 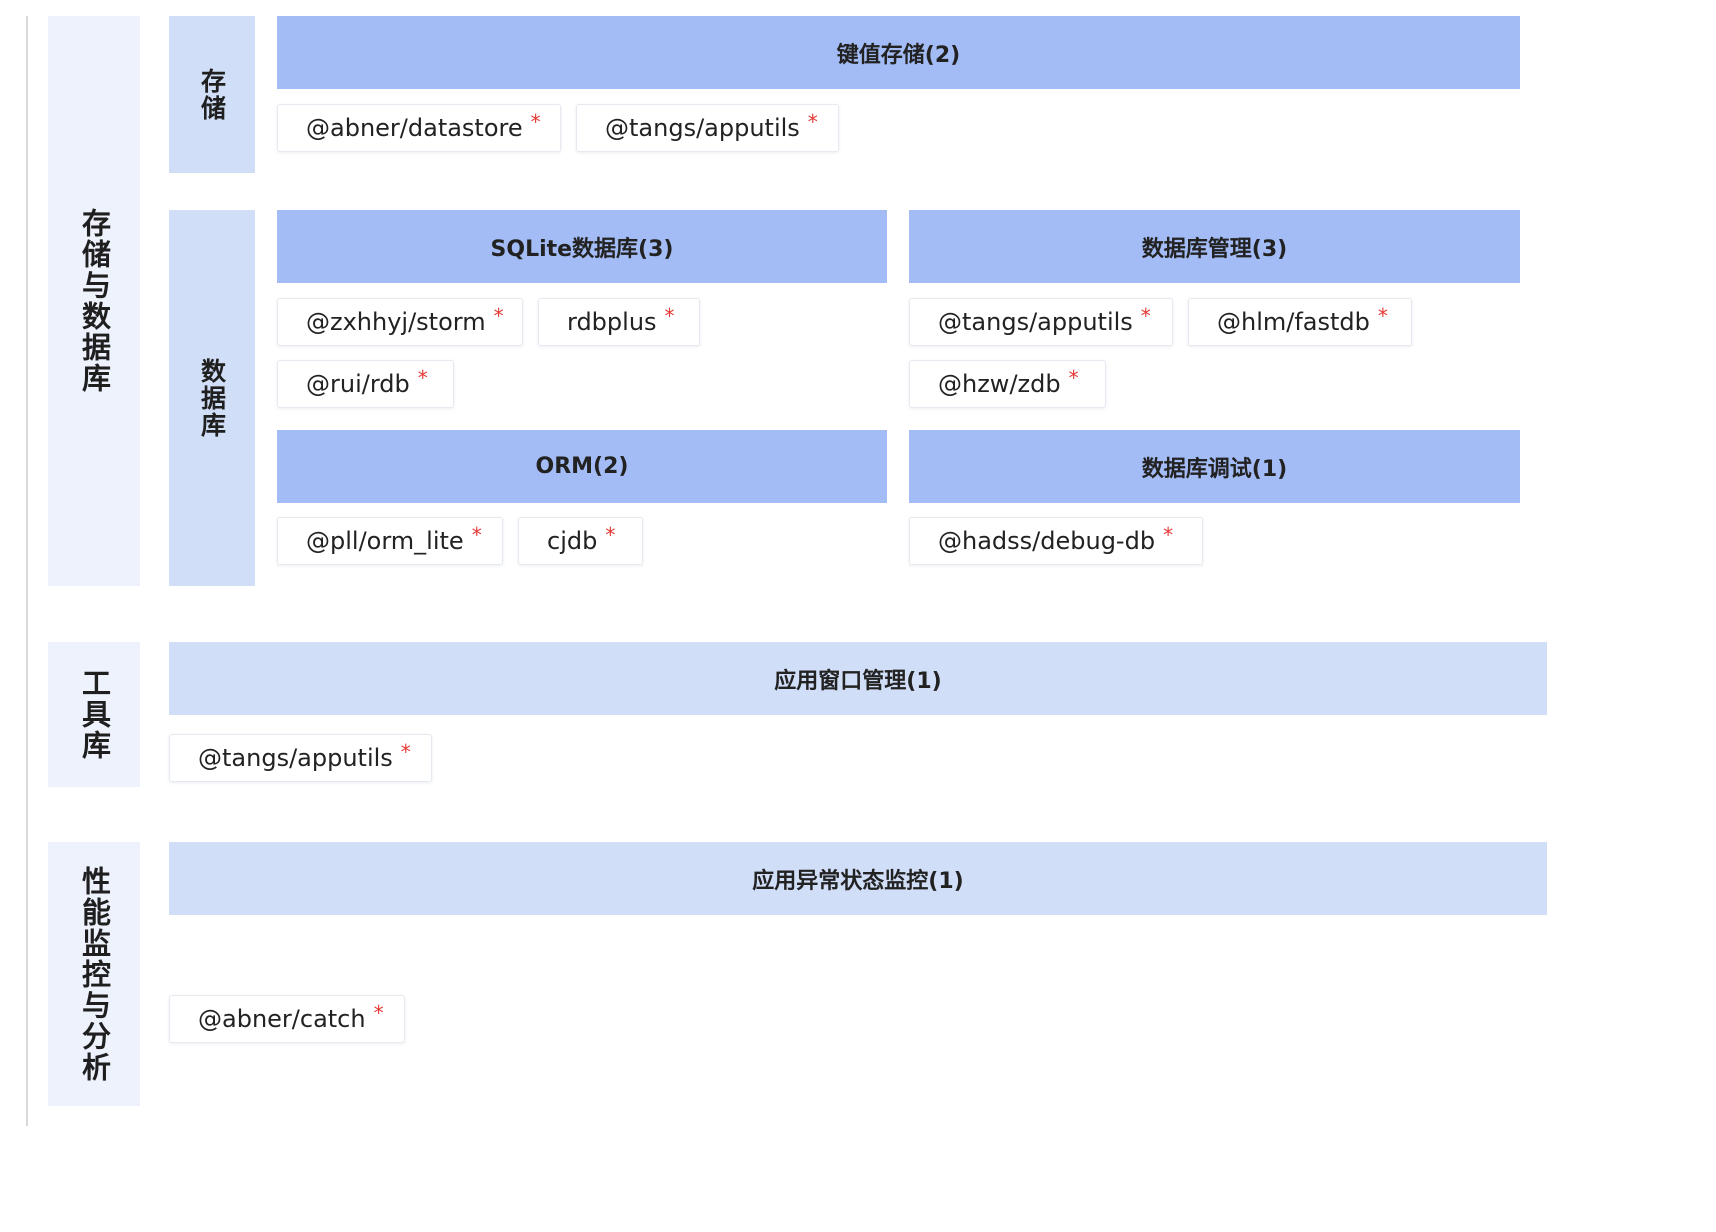 I want to click on library-tag: @zxhhyj/storm *, so click(x=400, y=322).